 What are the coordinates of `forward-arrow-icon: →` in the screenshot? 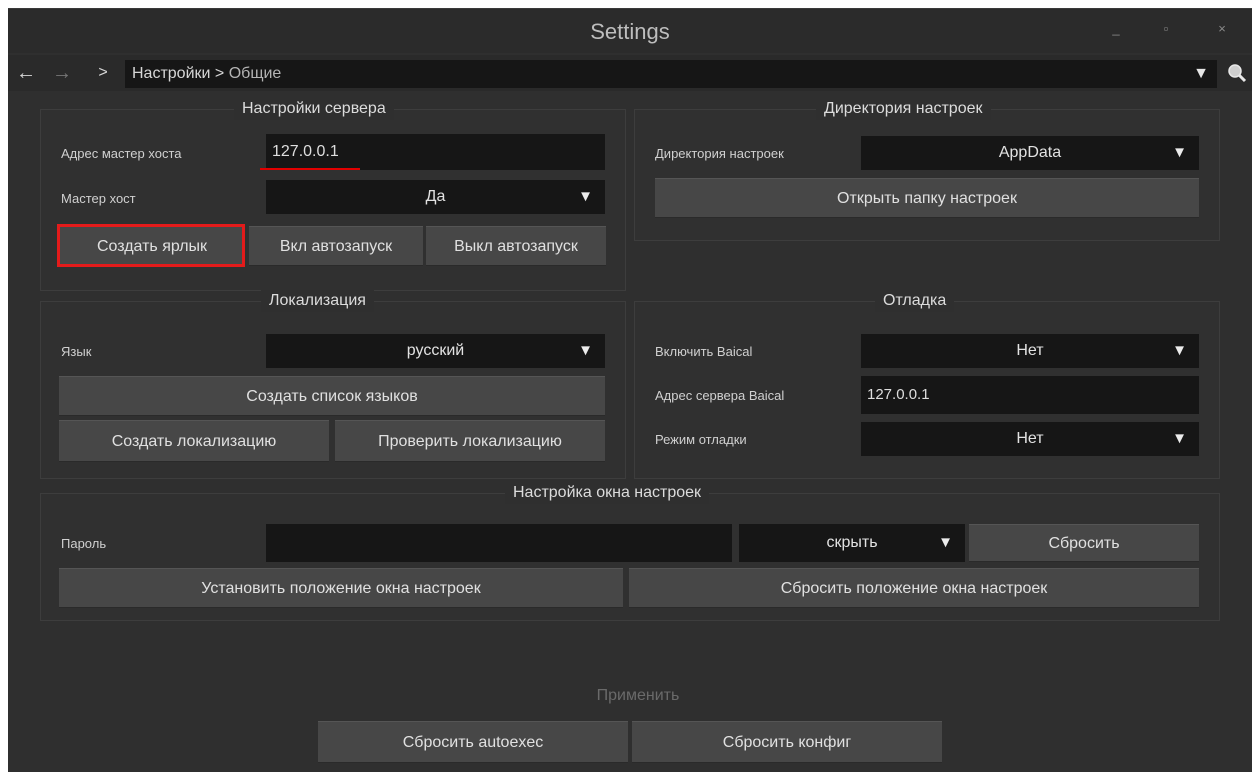 It's located at (62, 73).